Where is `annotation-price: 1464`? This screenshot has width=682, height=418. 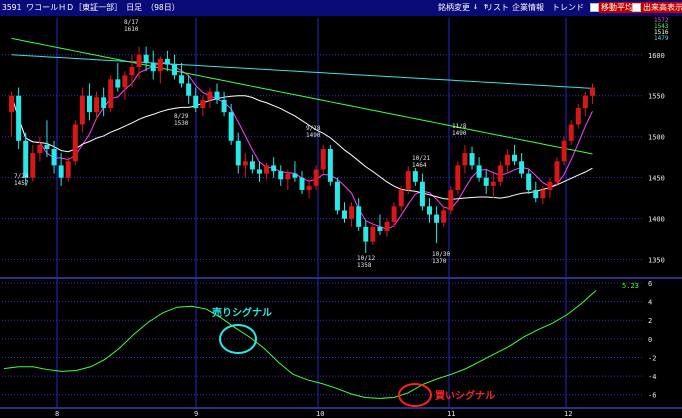
annotation-price: 1464 is located at coordinates (419, 165).